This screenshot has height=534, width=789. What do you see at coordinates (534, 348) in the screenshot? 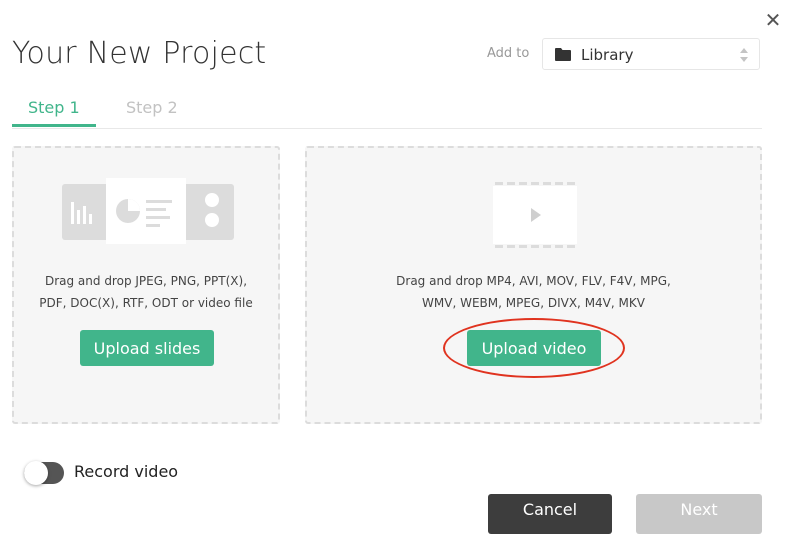
I see `upload-video-button: Upload video` at bounding box center [534, 348].